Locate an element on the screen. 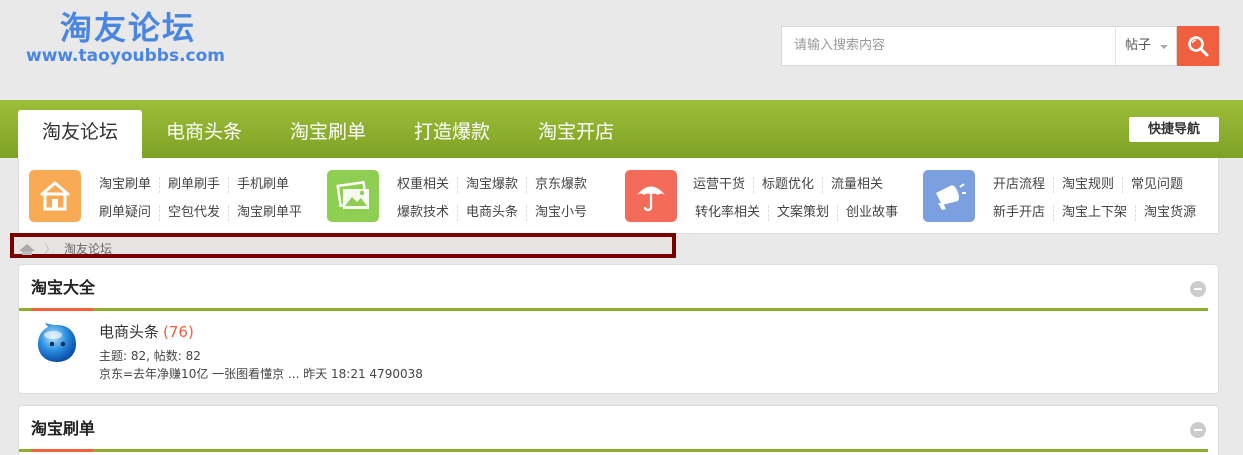 The image size is (1243, 455). nav-tab-open-shop: 淘宝开店 is located at coordinates (576, 134).